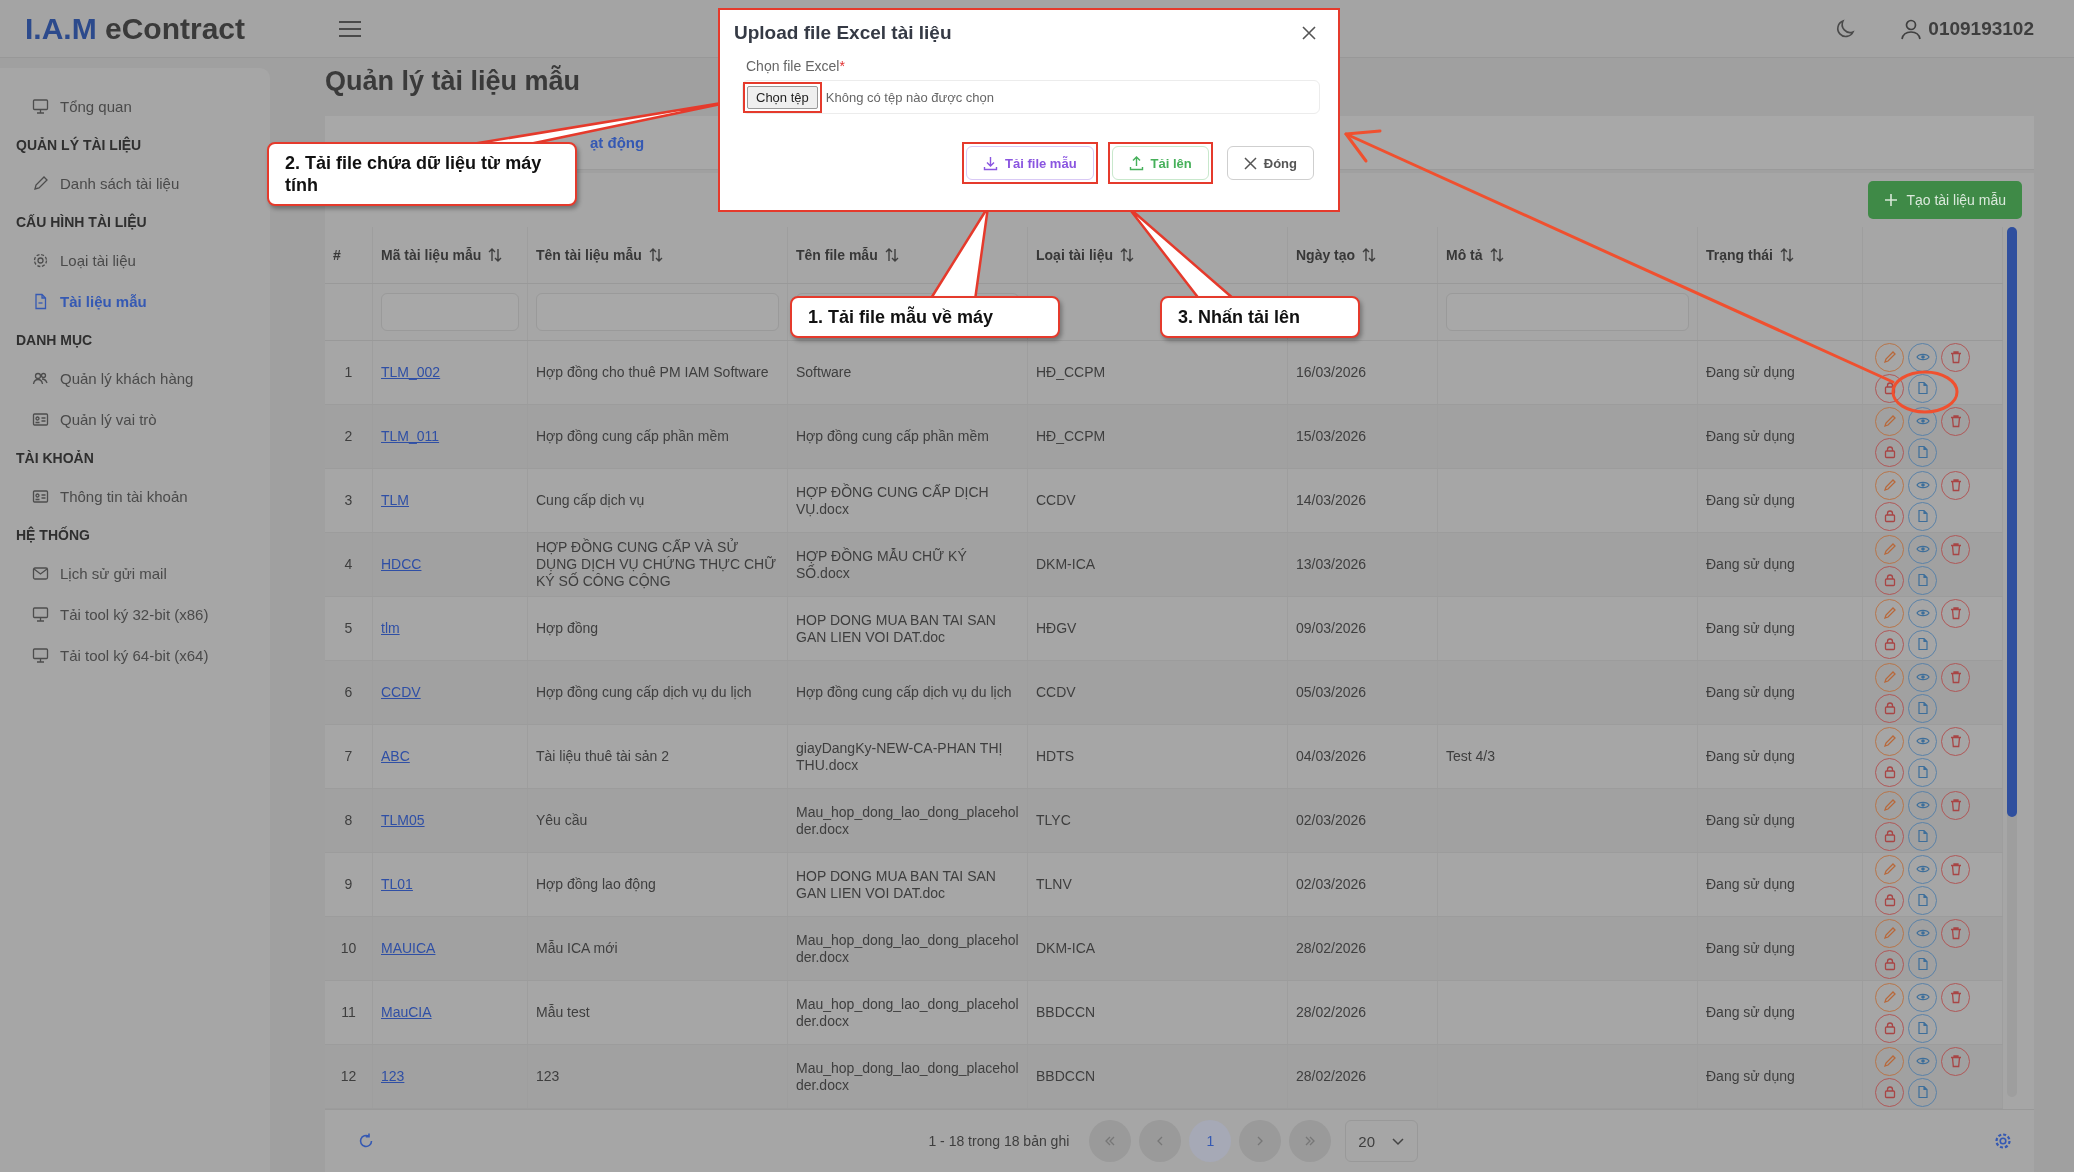 The image size is (2074, 1172). What do you see at coordinates (431, 255) in the screenshot?
I see `column-header: Mã tài liệu mẫu` at bounding box center [431, 255].